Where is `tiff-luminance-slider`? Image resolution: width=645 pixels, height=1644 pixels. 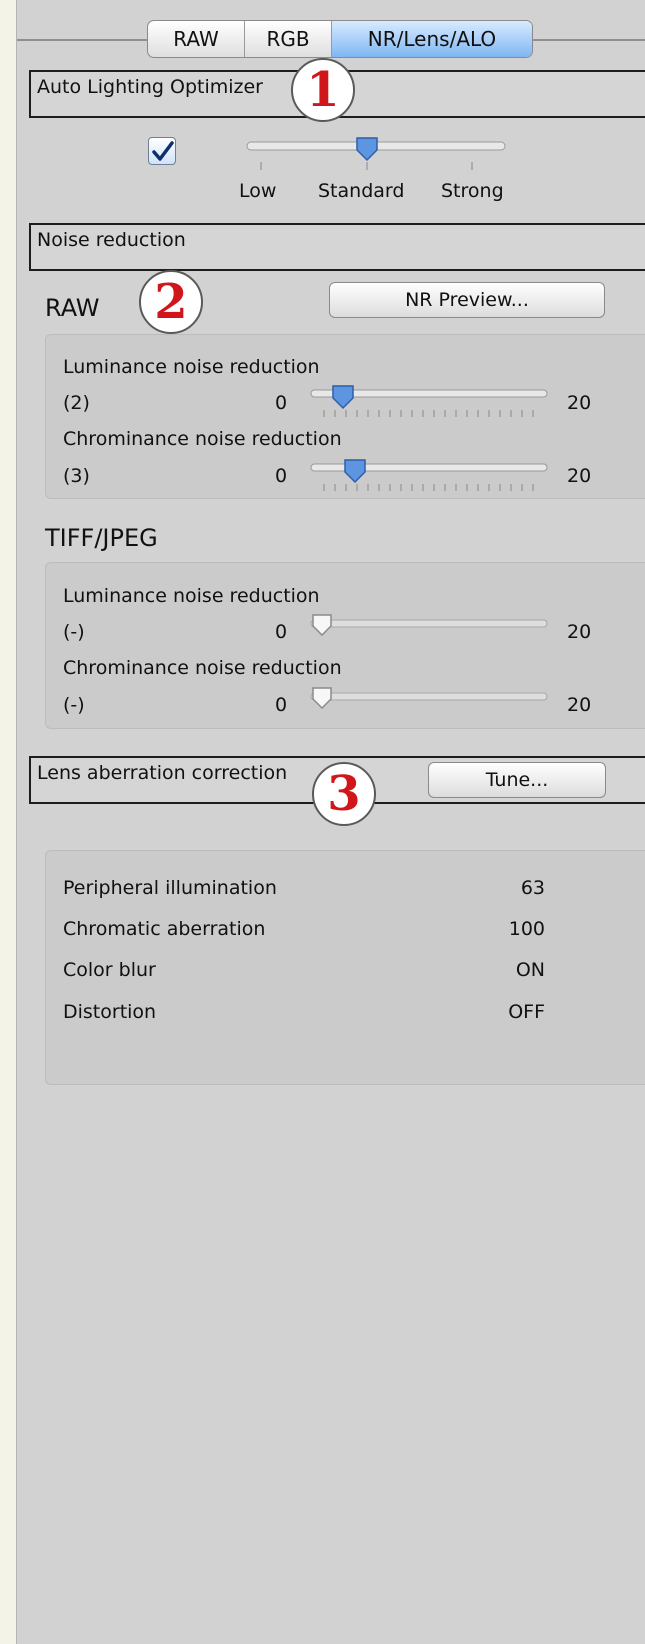 tiff-luminance-slider is located at coordinates (429, 627).